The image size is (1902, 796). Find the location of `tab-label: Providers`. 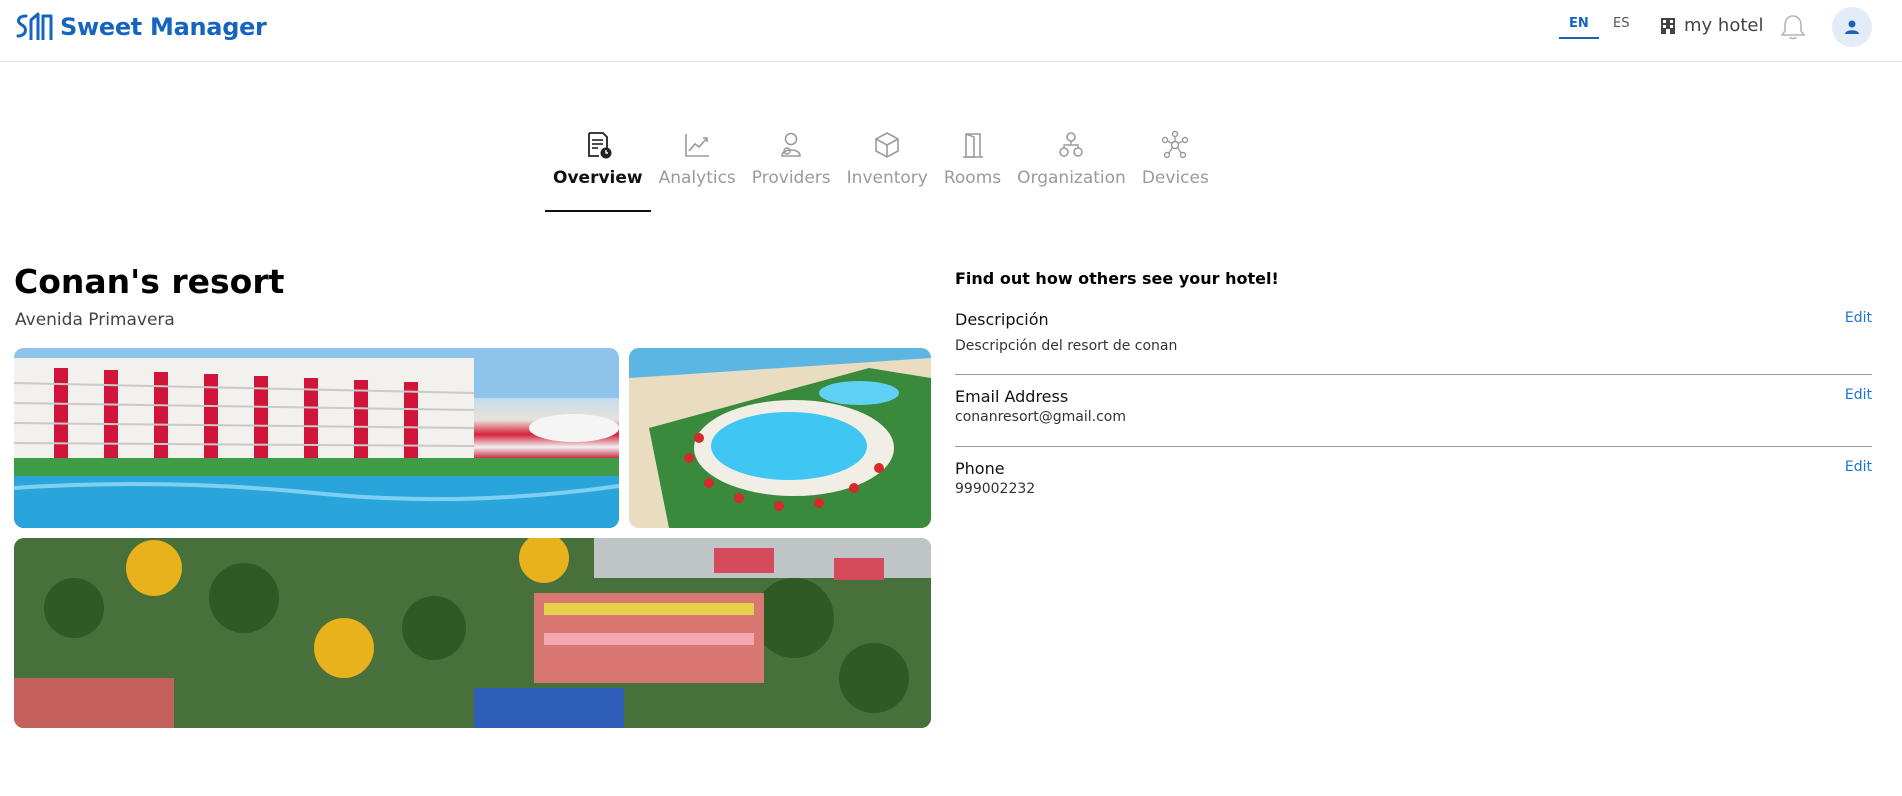

tab-label: Providers is located at coordinates (791, 178).